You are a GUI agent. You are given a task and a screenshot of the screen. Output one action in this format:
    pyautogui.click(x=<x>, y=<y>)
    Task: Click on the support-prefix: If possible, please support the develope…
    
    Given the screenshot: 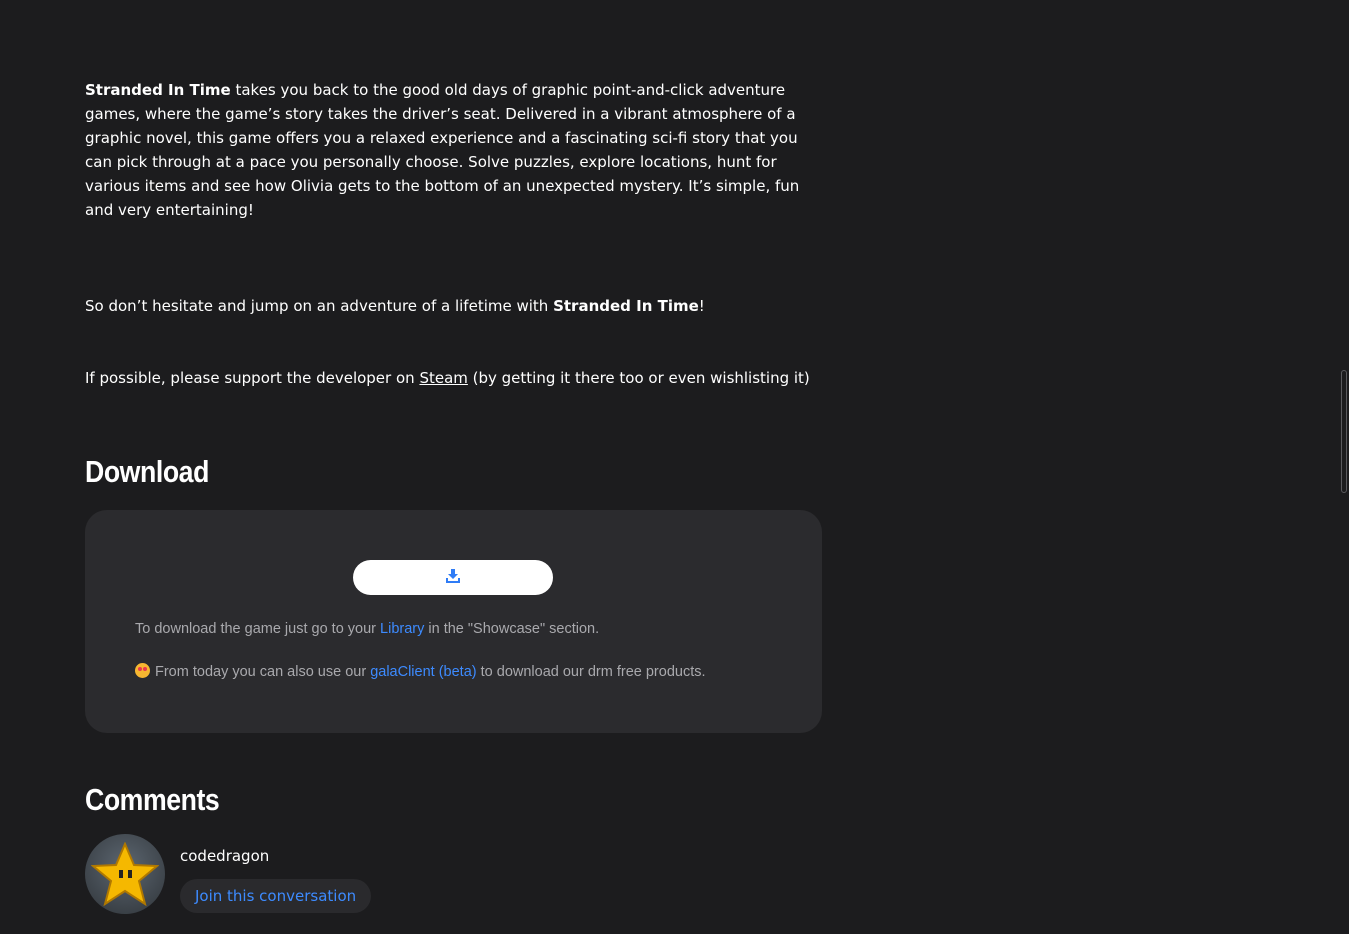 What is the action you would take?
    pyautogui.click(x=252, y=378)
    